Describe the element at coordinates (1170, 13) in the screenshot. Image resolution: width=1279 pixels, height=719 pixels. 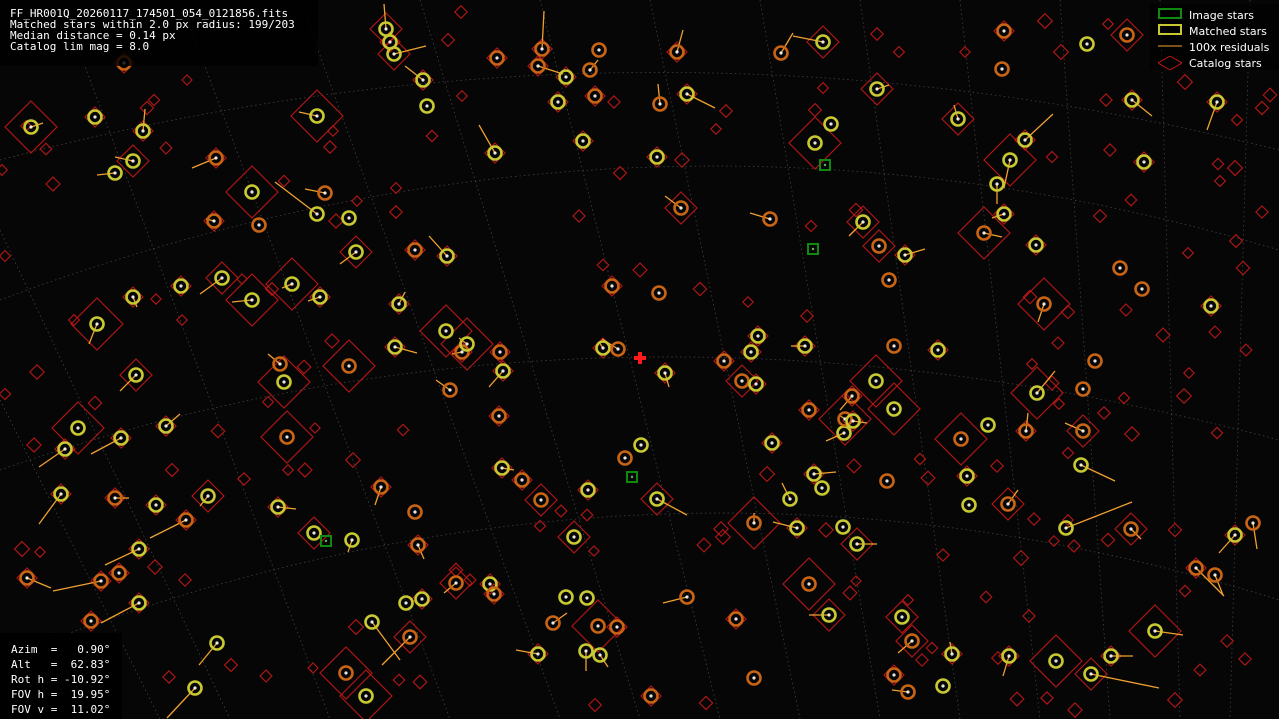
I see `image-star-swatch-icon` at that location.